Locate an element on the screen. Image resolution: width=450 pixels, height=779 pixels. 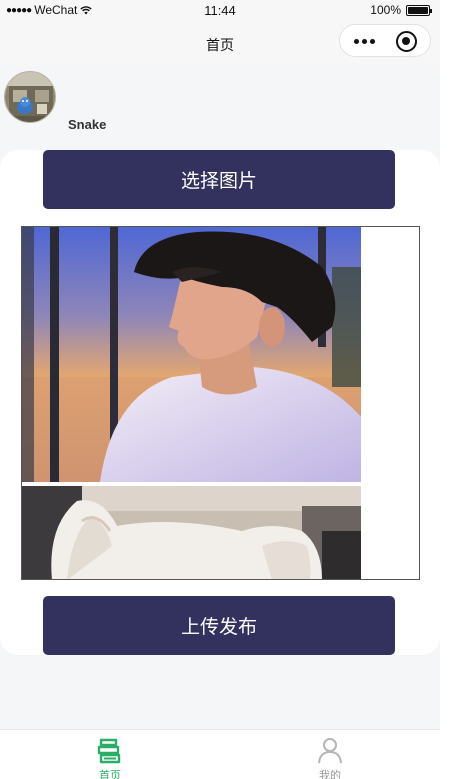
avatar-image is located at coordinates (30, 97).